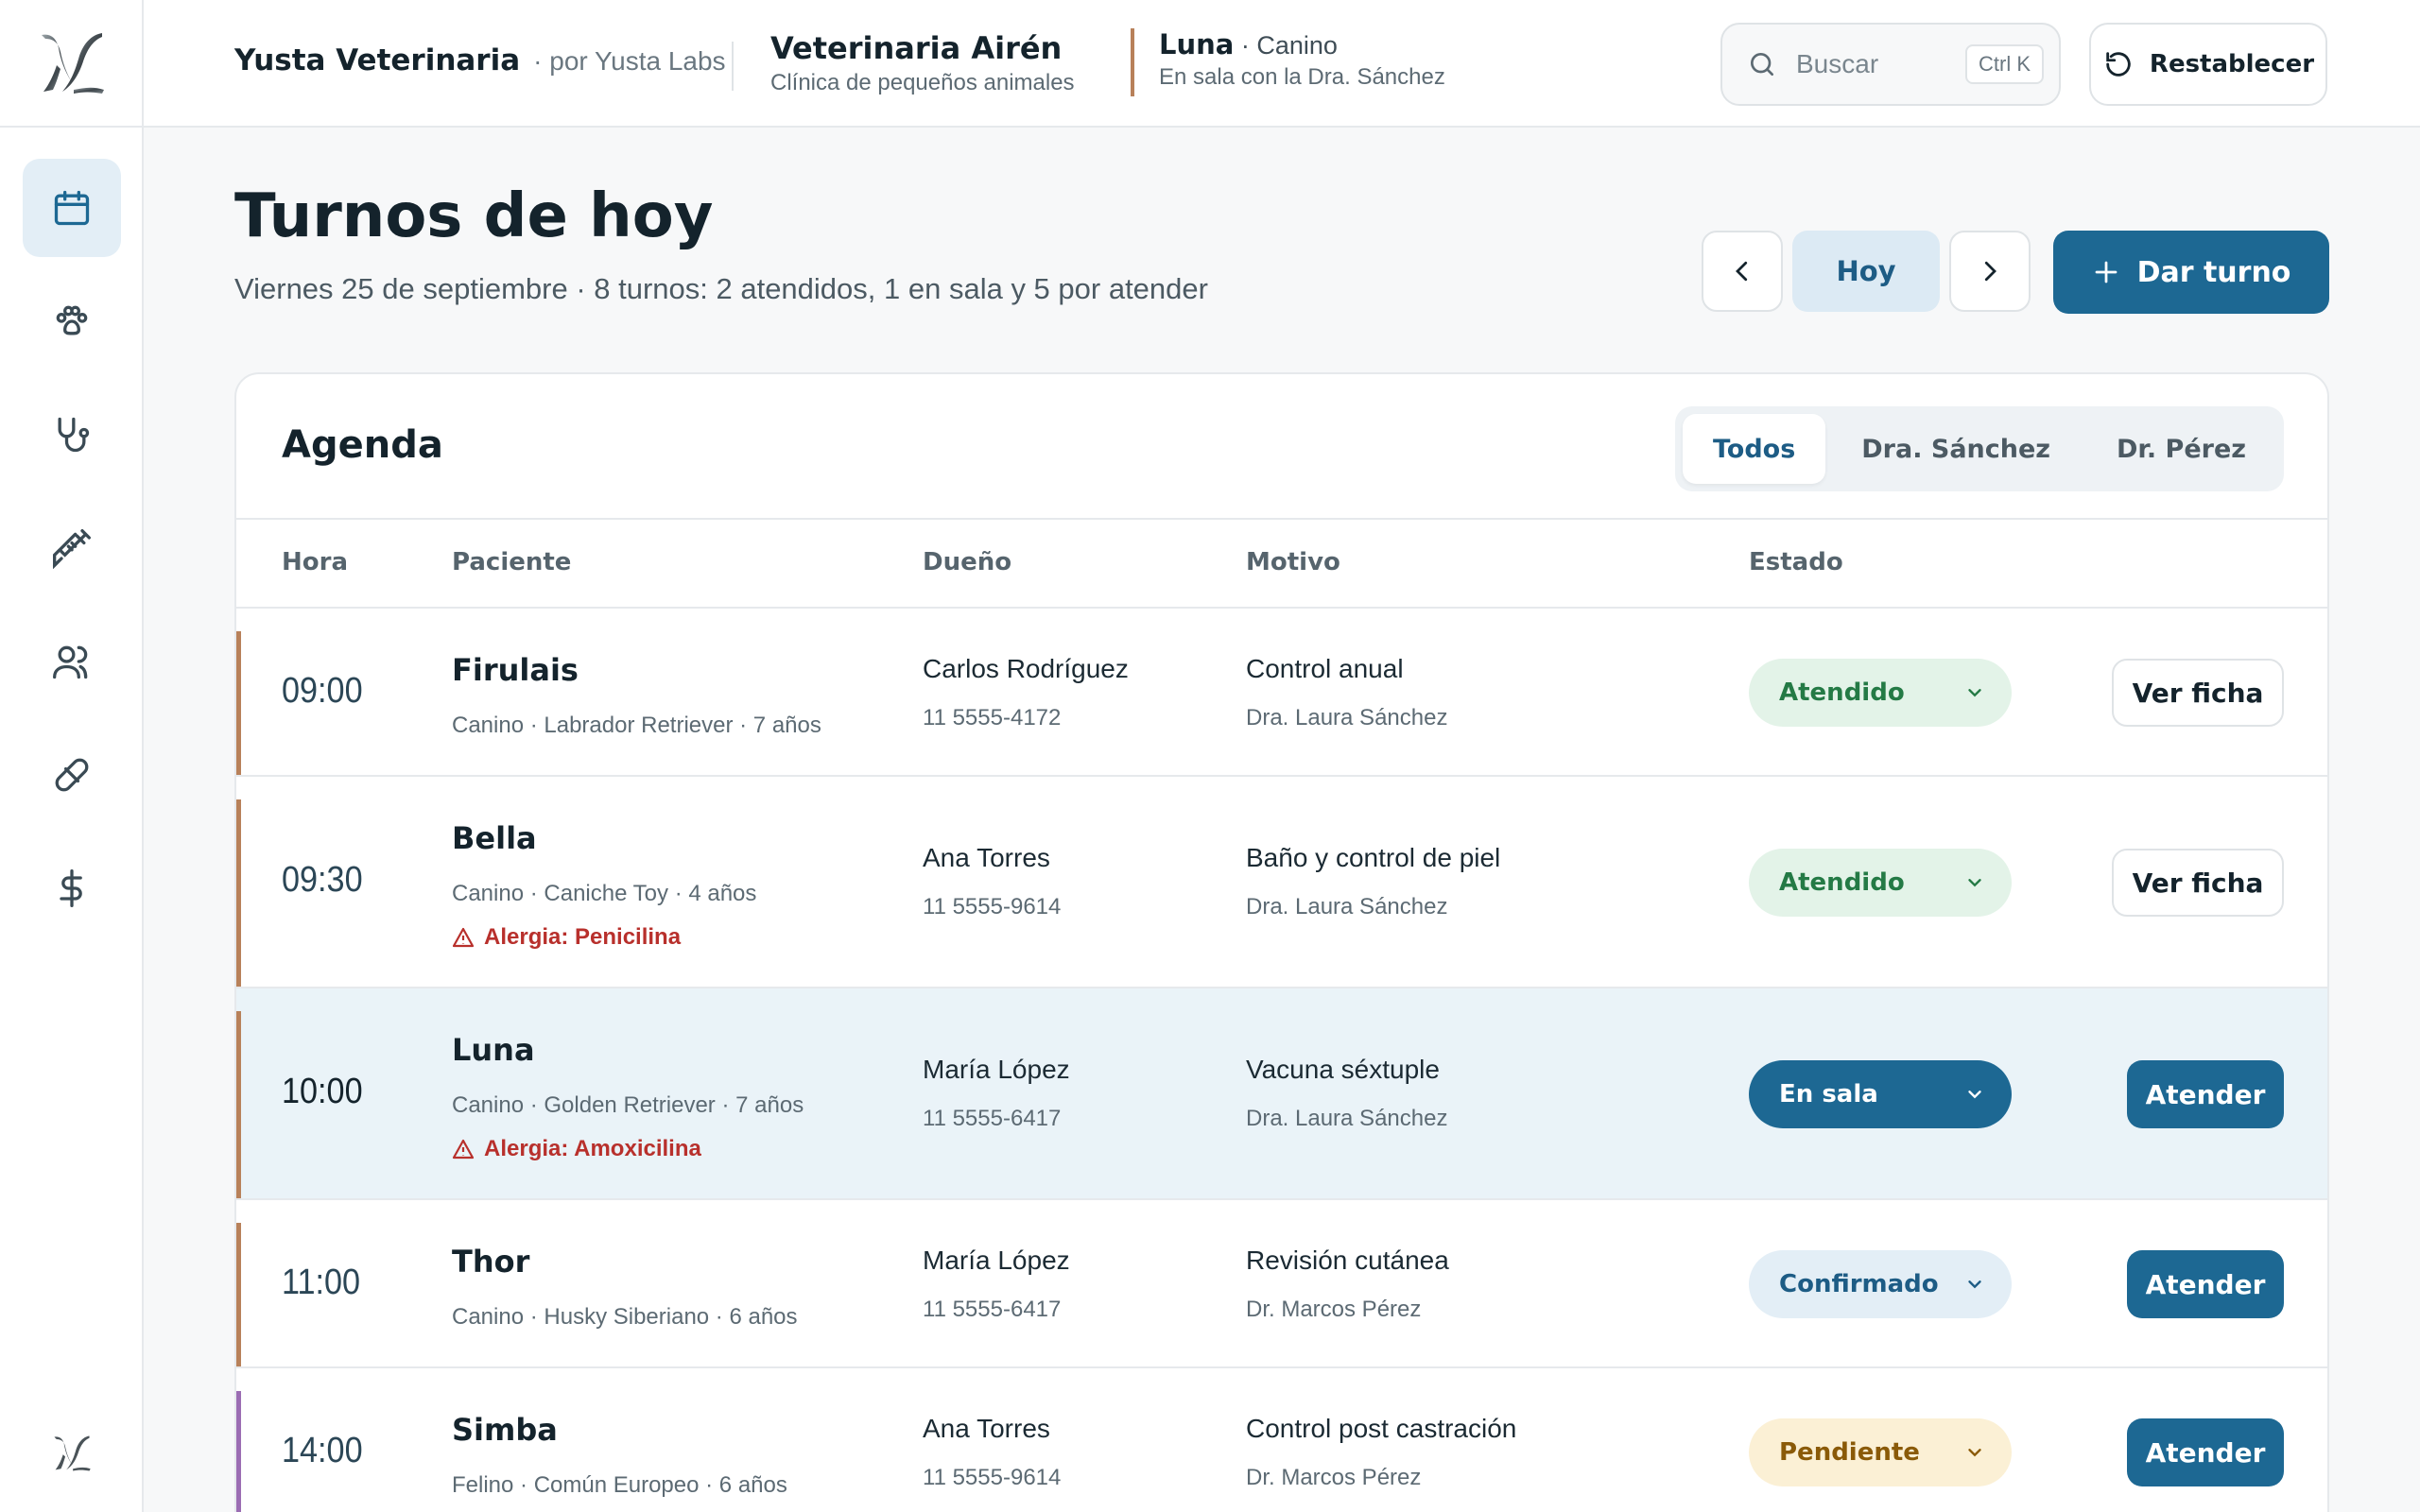 The width and height of the screenshot is (2420, 1512). Describe the element at coordinates (362, 445) in the screenshot. I see `agenda-title: Agenda` at that location.